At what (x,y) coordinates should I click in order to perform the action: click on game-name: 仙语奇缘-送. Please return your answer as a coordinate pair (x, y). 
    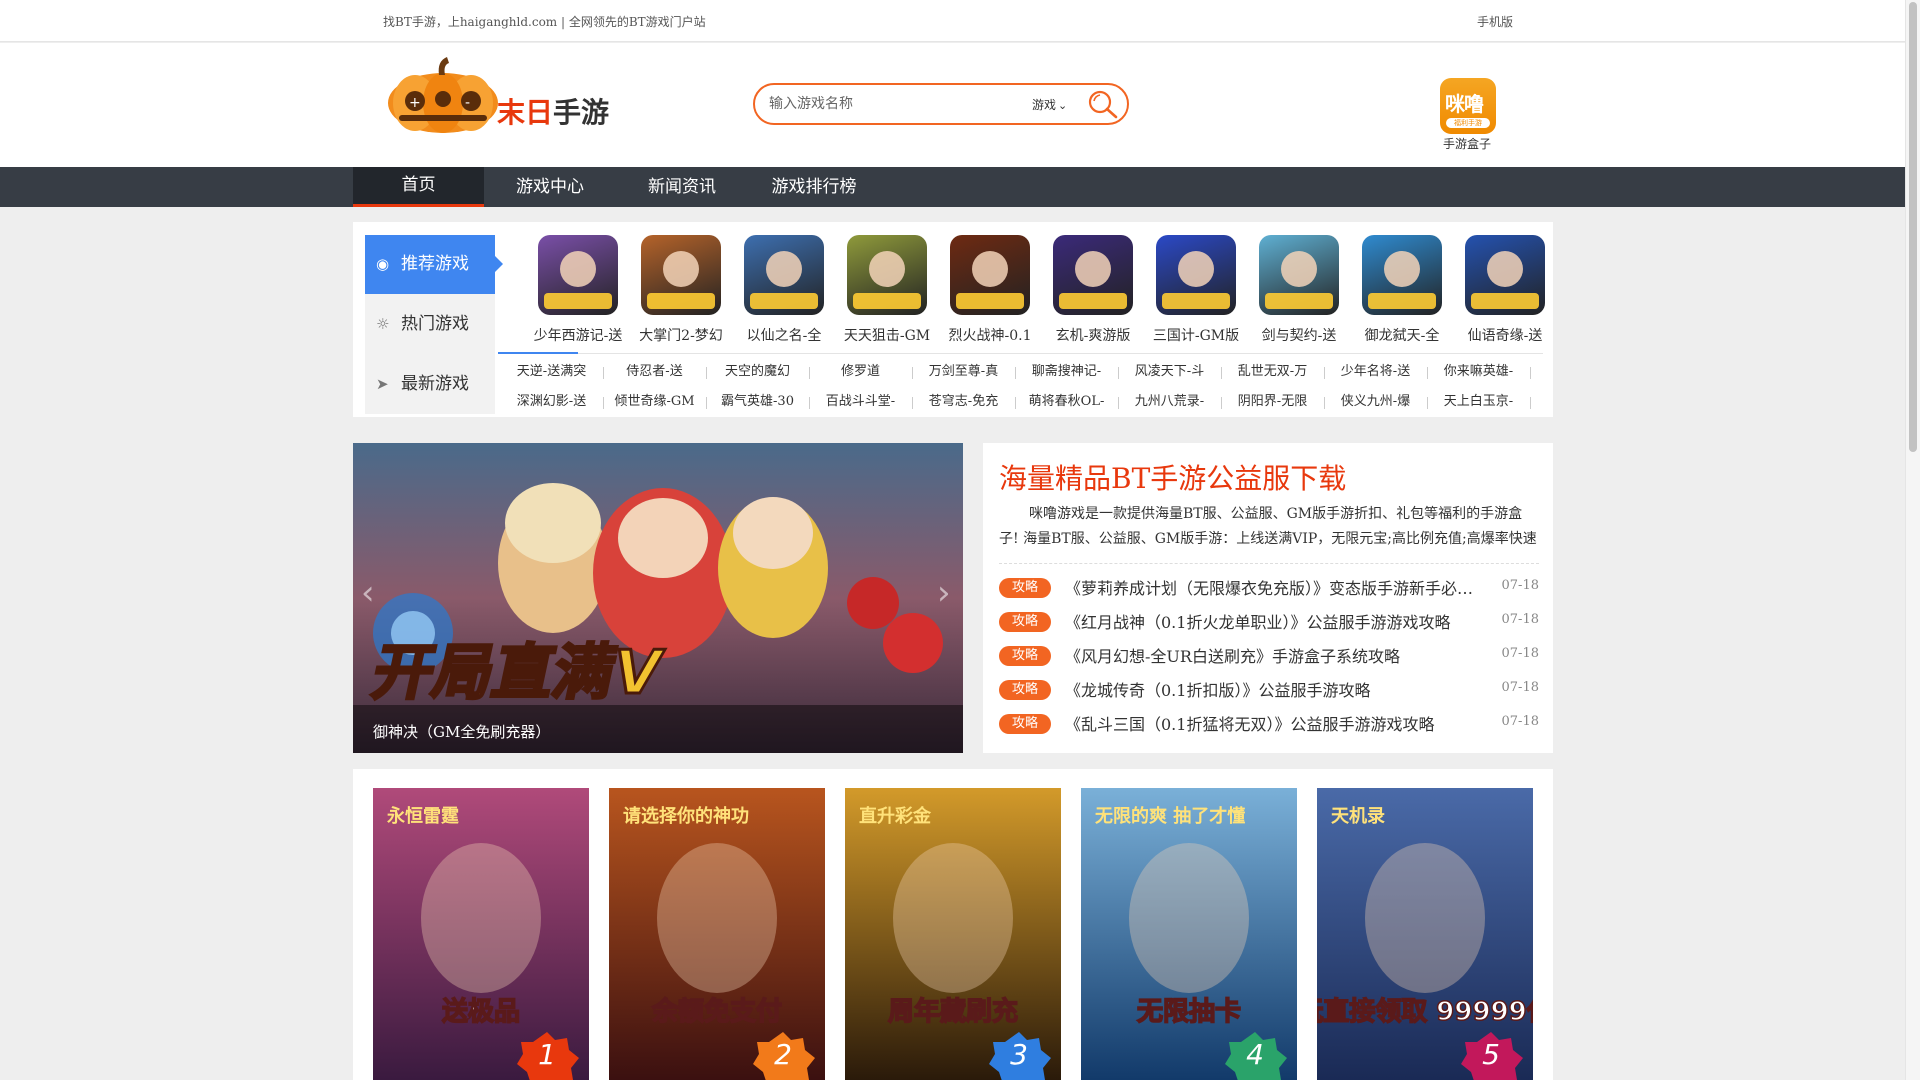
    Looking at the image, I should click on (1505, 335).